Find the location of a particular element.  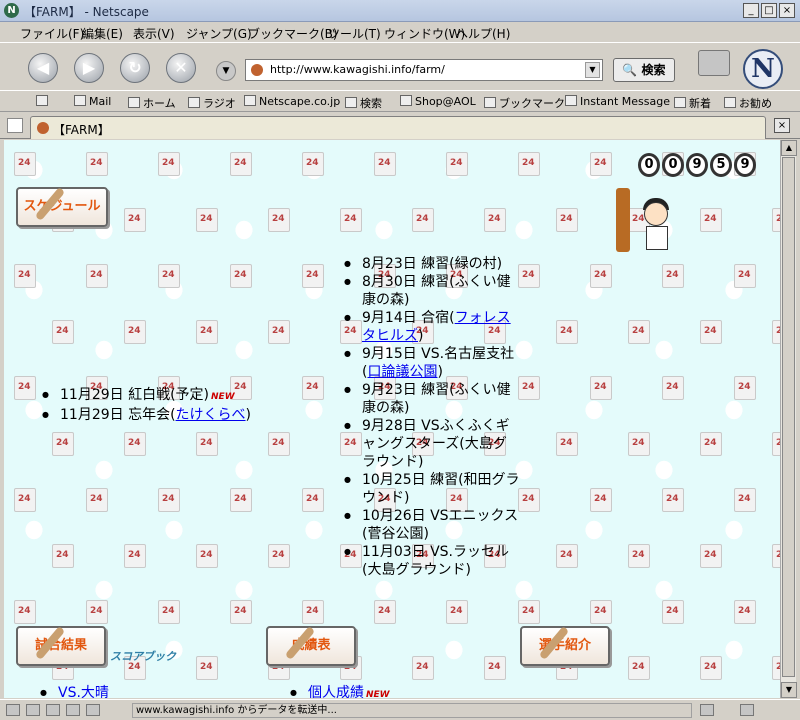

tree-icon is located at coordinates (623, 220).